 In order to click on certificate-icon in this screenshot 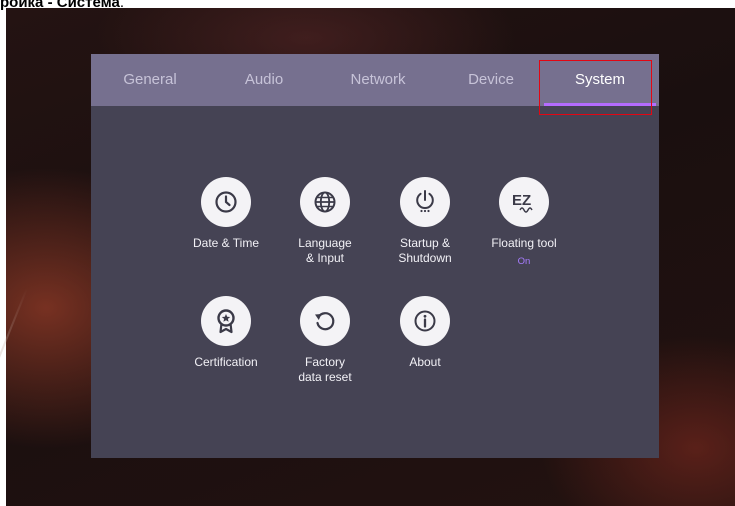, I will do `click(226, 321)`.